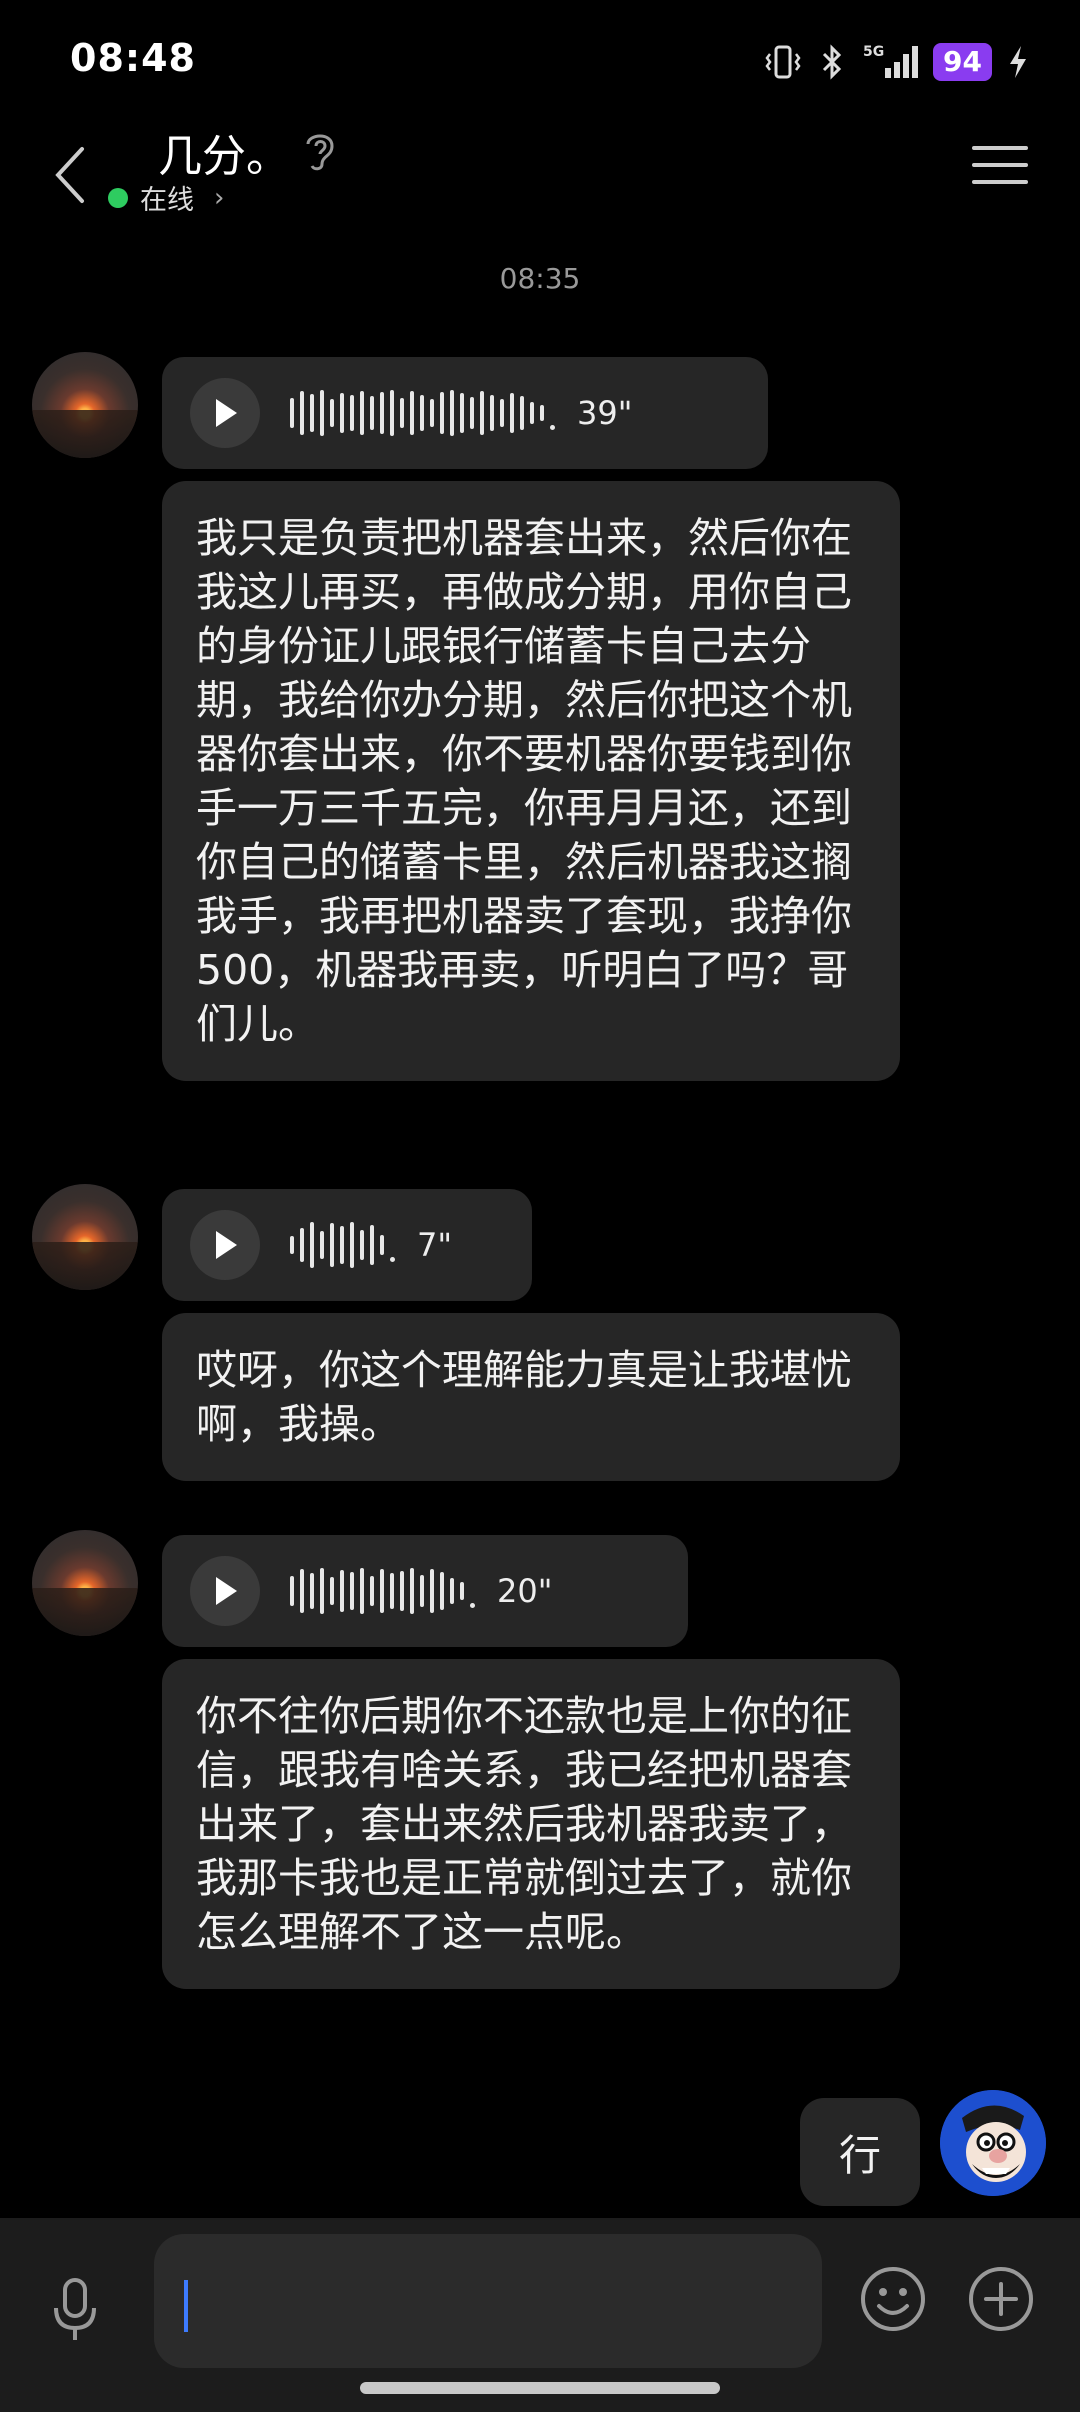  I want to click on online-dot, so click(118, 197).